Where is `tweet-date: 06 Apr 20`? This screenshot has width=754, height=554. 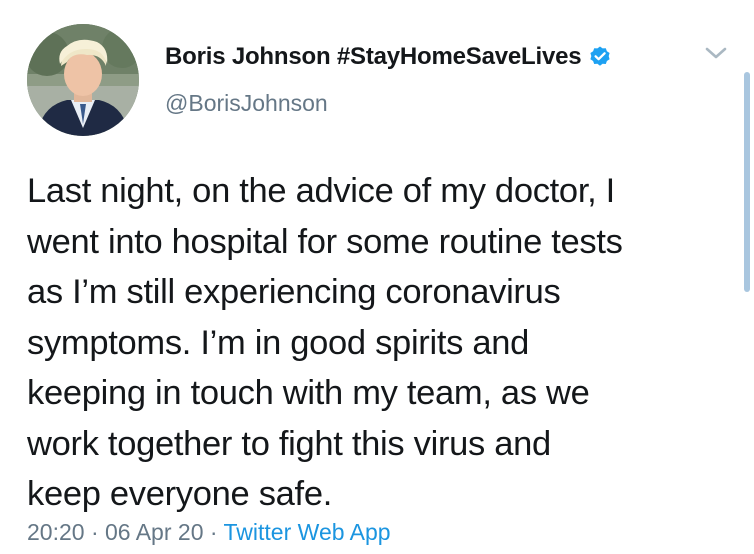 tweet-date: 06 Apr 20 is located at coordinates (154, 532).